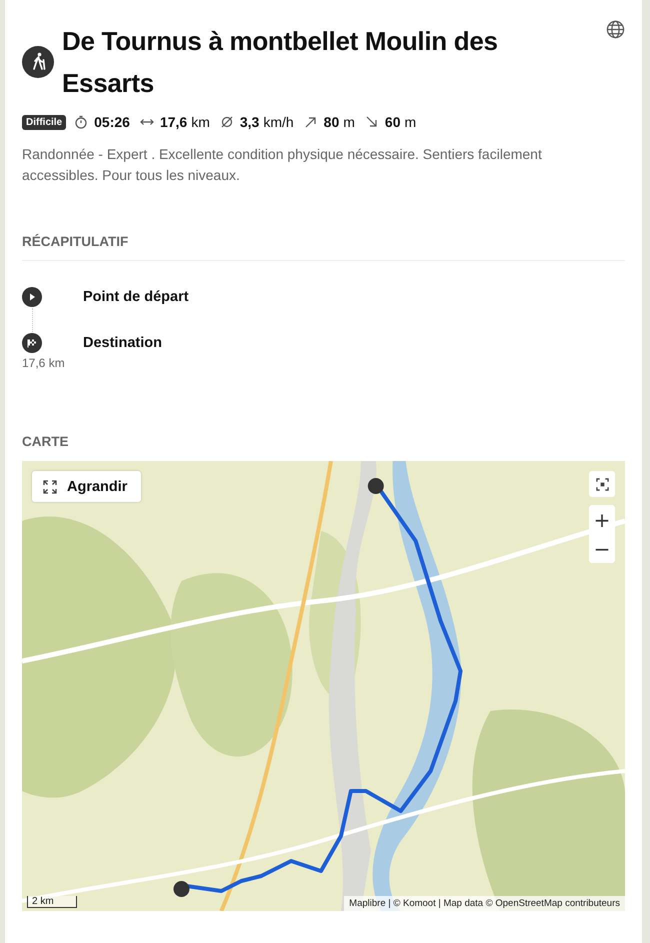 Image resolution: width=650 pixels, height=943 pixels. Describe the element at coordinates (44, 122) in the screenshot. I see `difficulty-badge: Difficile` at that location.